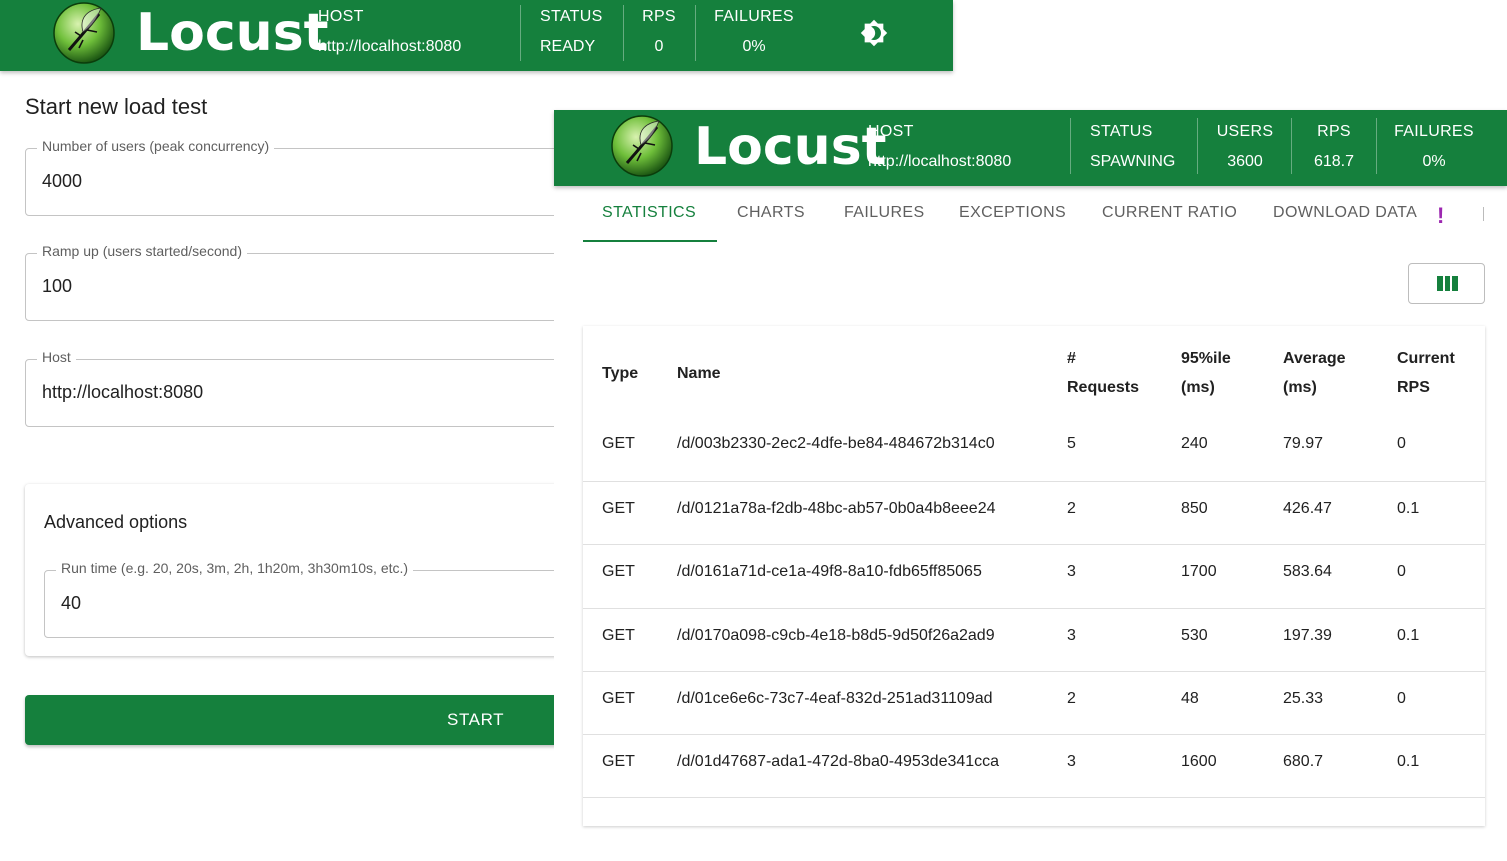  Describe the element at coordinates (650, 216) in the screenshot. I see `tab-statistics: STATISTICS` at that location.